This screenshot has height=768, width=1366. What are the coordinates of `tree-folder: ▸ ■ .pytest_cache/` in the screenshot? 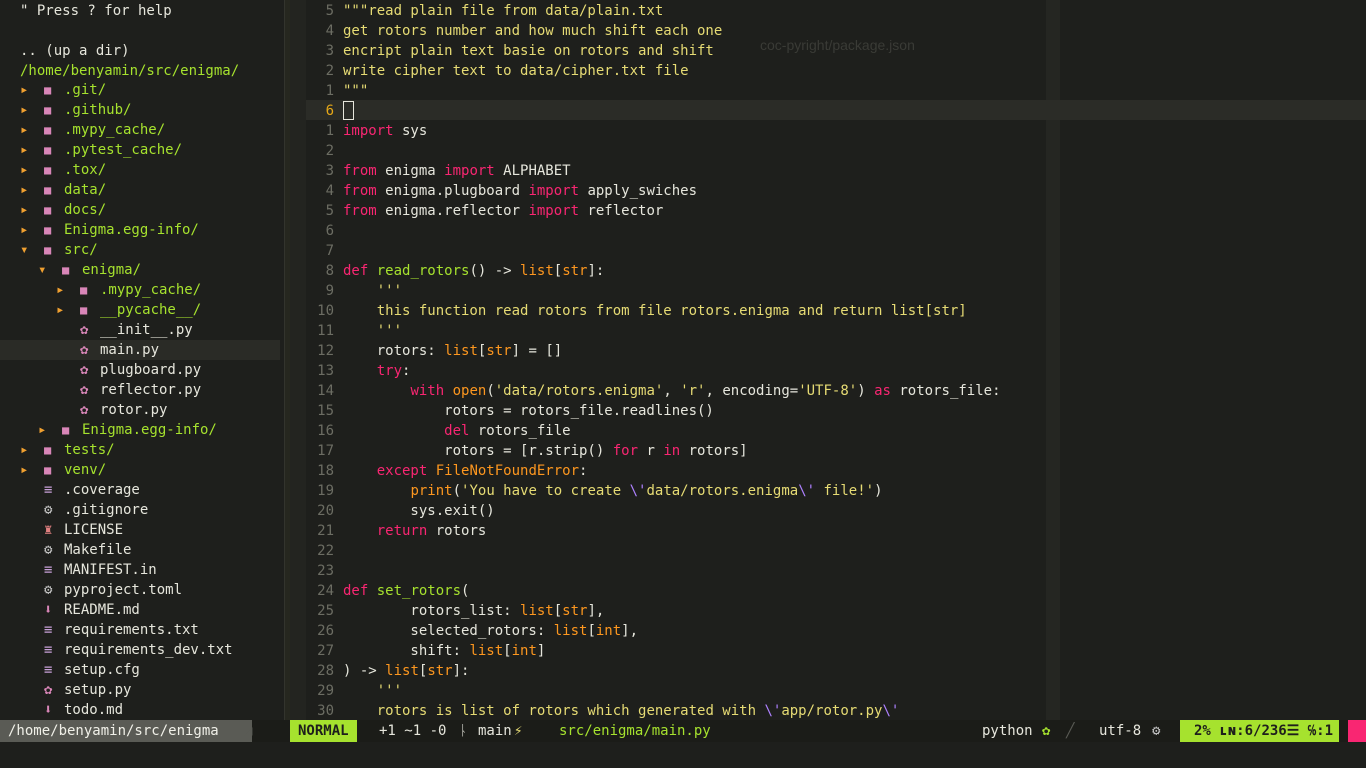 It's located at (140, 150).